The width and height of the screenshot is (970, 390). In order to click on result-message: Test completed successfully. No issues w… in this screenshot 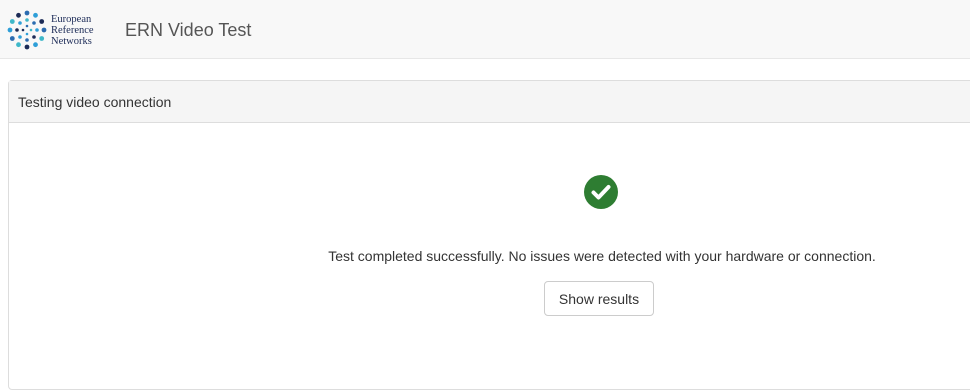, I will do `click(602, 256)`.